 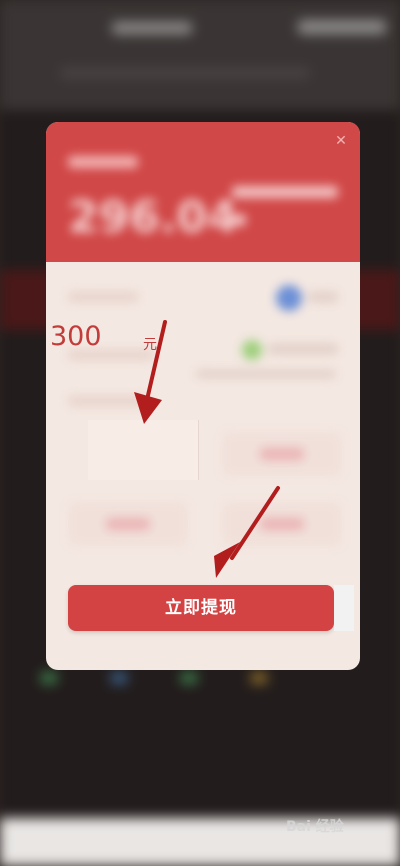 What do you see at coordinates (315, 827) in the screenshot?
I see `watermark: Bai 经验` at bounding box center [315, 827].